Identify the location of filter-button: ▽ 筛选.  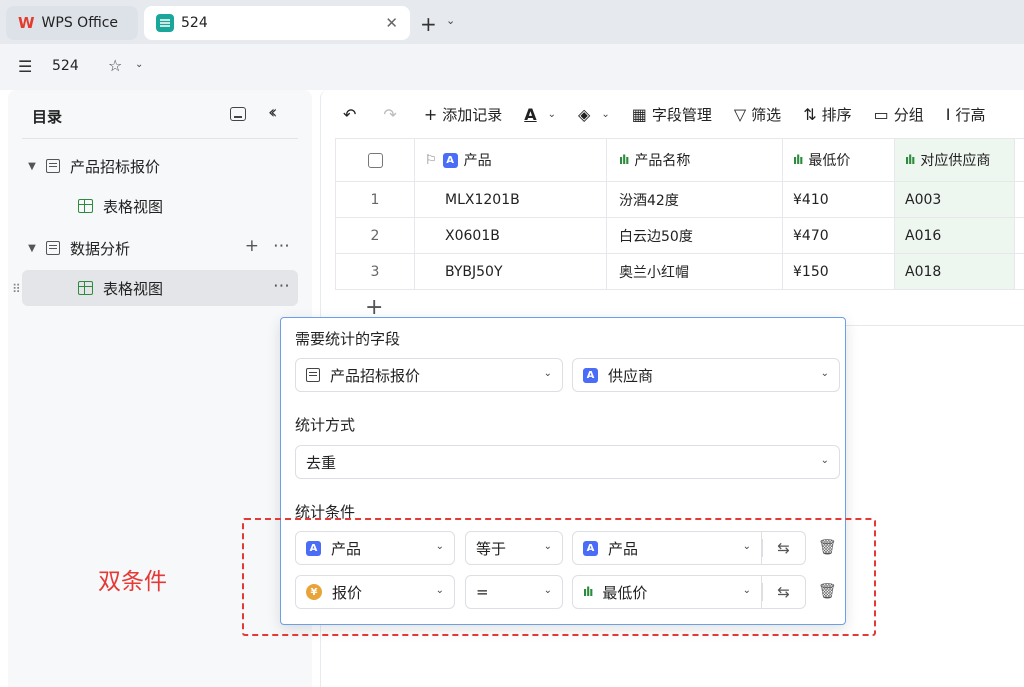
(757, 114).